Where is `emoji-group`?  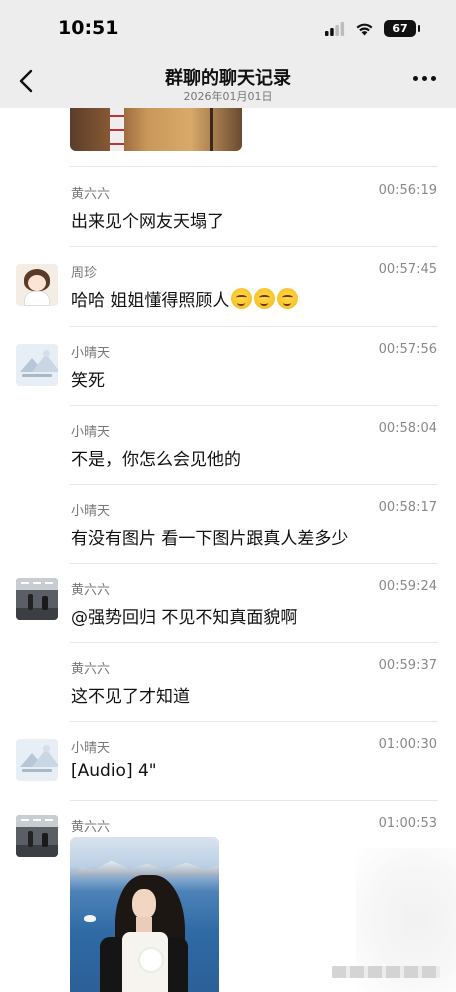 emoji-group is located at coordinates (265, 298).